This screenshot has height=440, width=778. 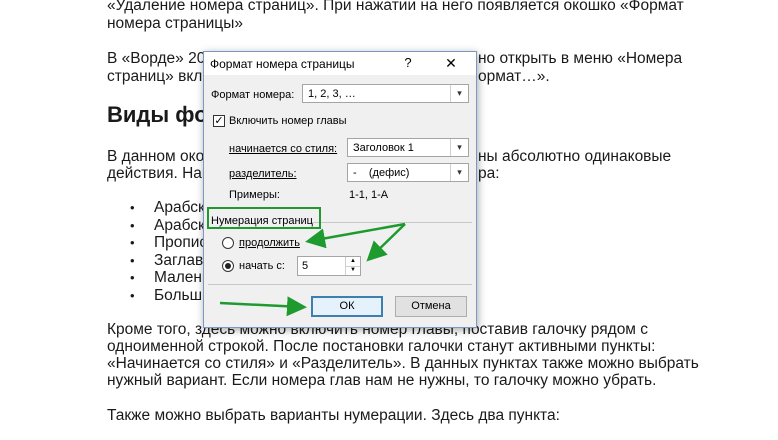 What do you see at coordinates (312, 269) in the screenshot?
I see `annotation-arrows` at bounding box center [312, 269].